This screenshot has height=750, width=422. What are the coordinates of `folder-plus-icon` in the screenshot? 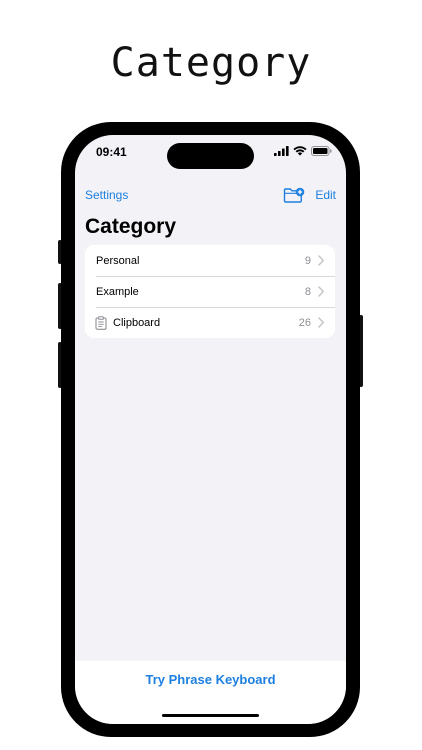 It's located at (294, 195).